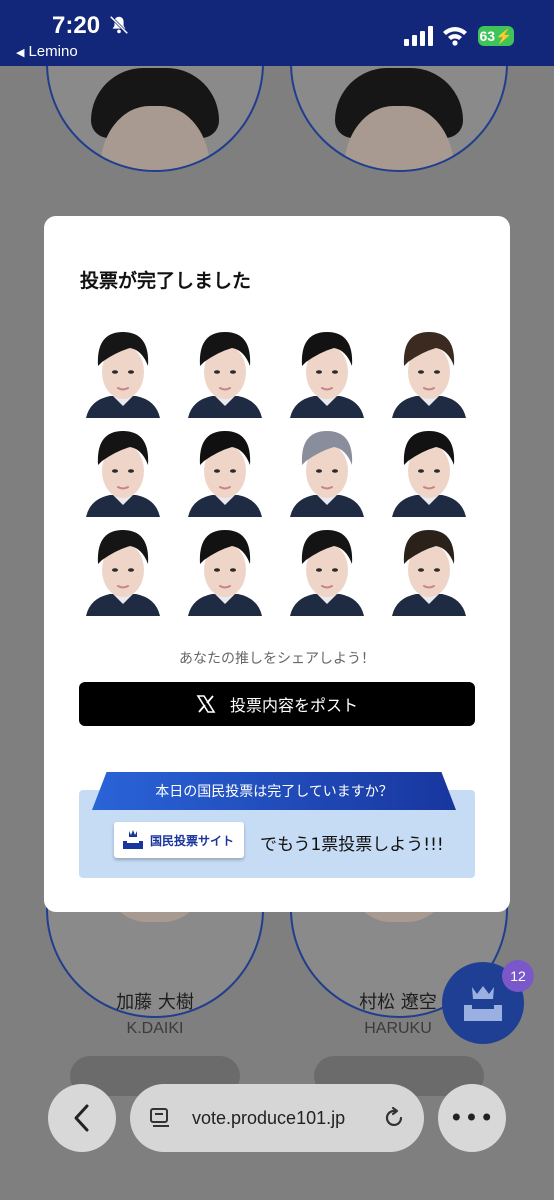 This screenshot has height=1200, width=554. What do you see at coordinates (394, 1118) in the screenshot?
I see `reload-icon` at bounding box center [394, 1118].